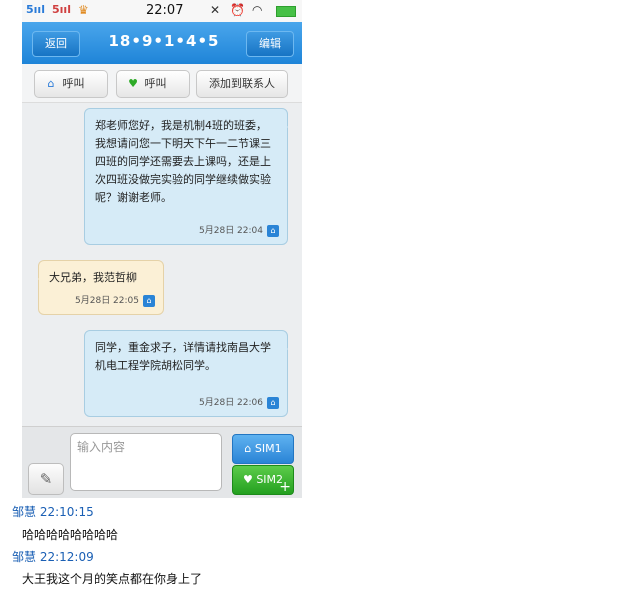 Image resolution: width=635 pixels, height=589 pixels. I want to click on call-sim2-button: ♥ 呼叫, so click(153, 84).